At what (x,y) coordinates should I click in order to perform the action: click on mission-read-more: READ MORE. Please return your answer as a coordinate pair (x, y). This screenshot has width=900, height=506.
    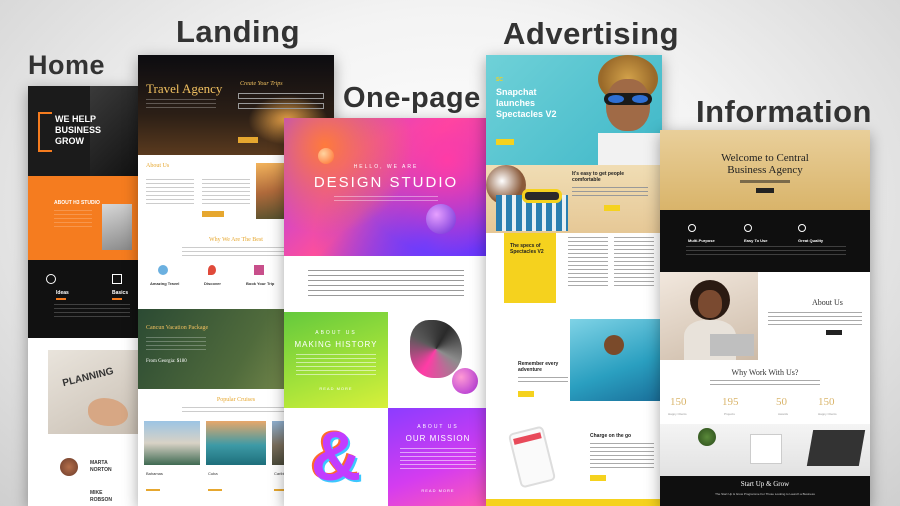
    Looking at the image, I should click on (438, 490).